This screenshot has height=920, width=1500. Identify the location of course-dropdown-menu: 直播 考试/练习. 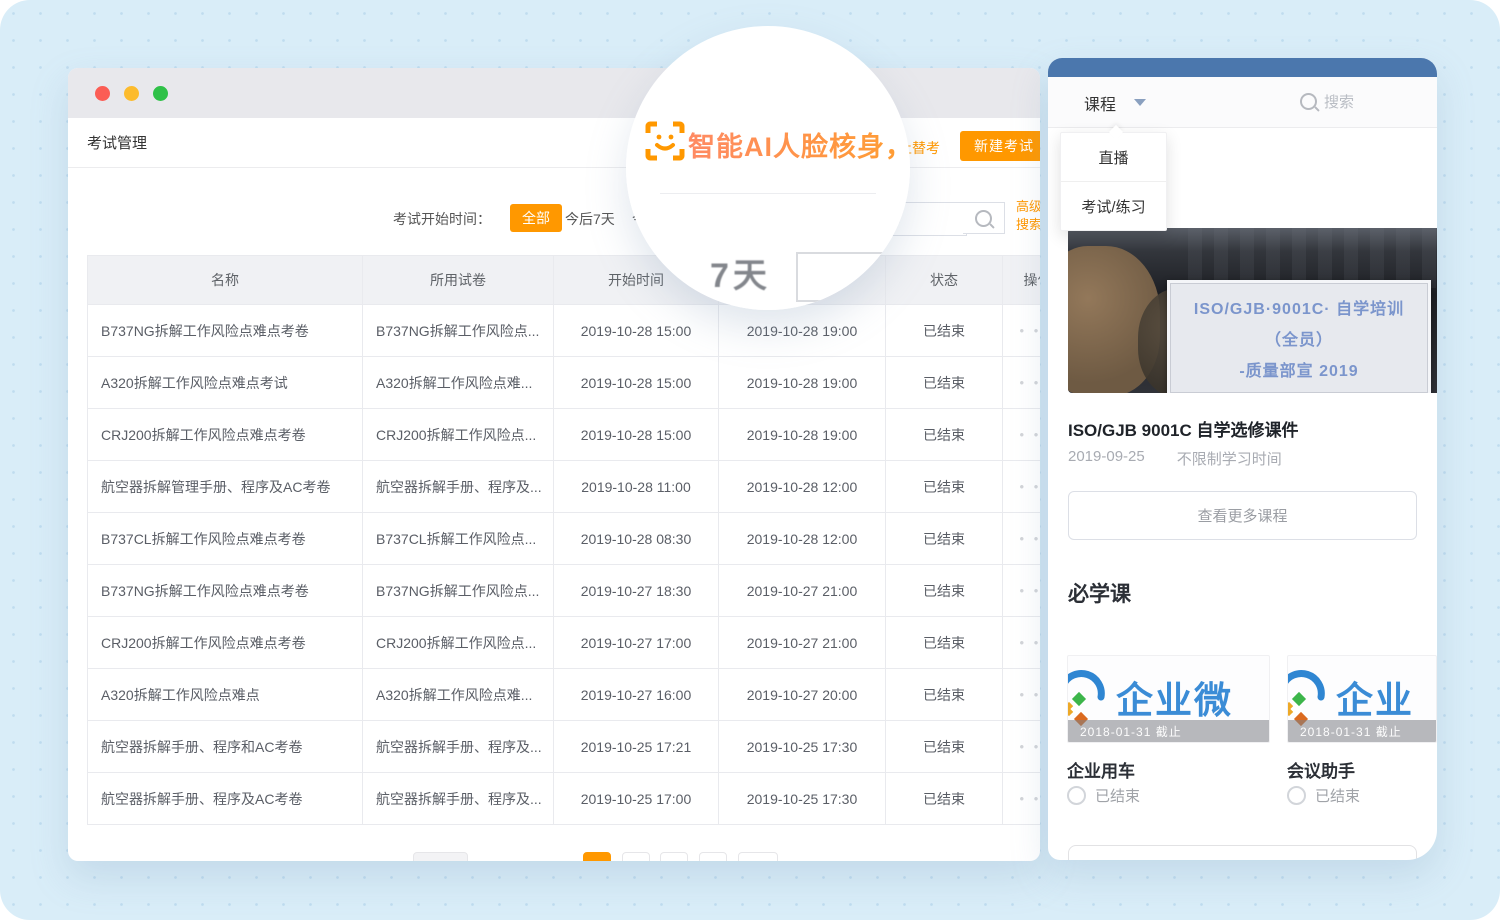
(1113, 181).